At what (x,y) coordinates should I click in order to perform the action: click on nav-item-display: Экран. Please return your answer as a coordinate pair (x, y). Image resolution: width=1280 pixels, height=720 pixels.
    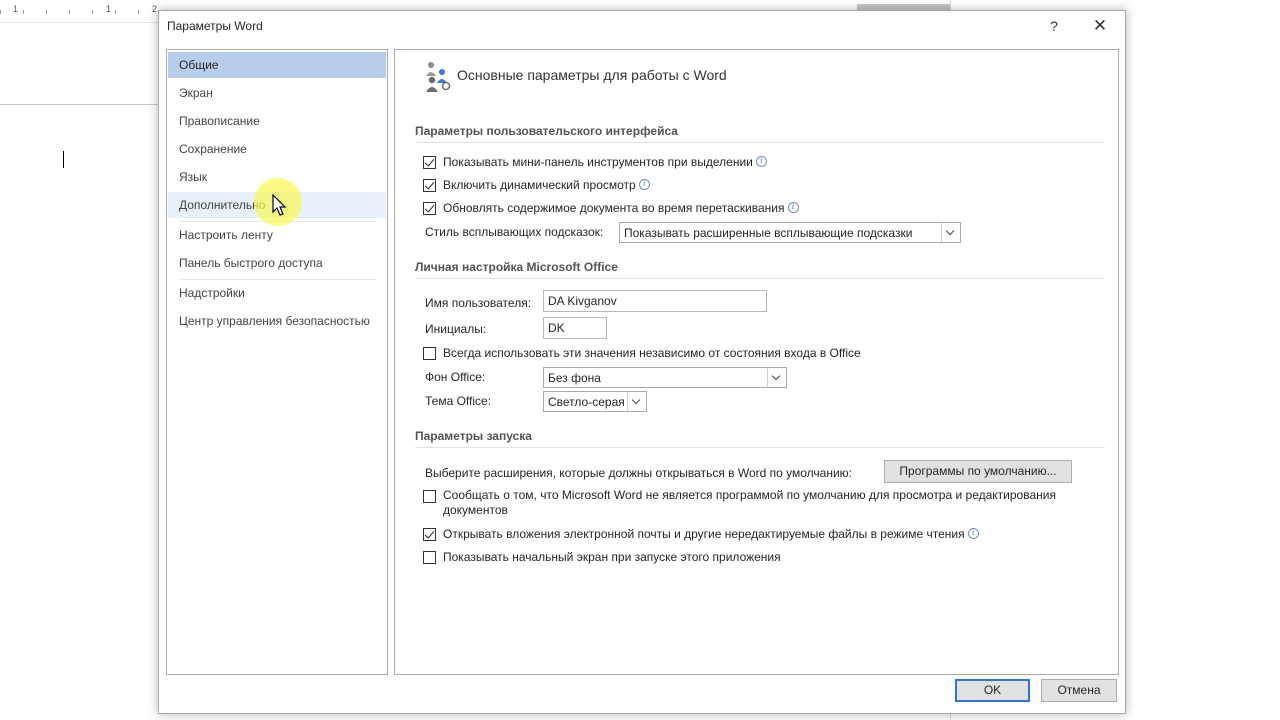
    Looking at the image, I should click on (277, 93).